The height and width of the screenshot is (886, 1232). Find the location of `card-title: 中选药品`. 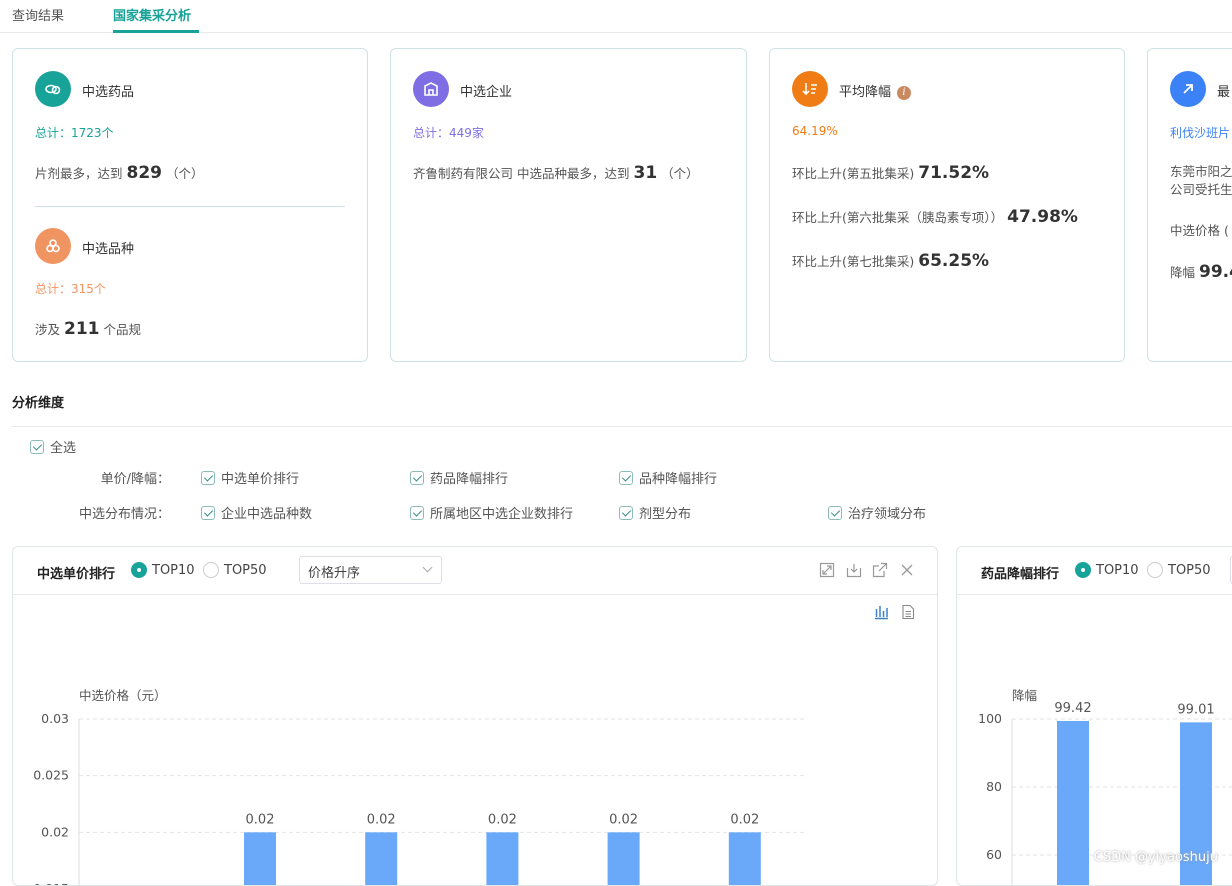

card-title: 中选药品 is located at coordinates (108, 90).